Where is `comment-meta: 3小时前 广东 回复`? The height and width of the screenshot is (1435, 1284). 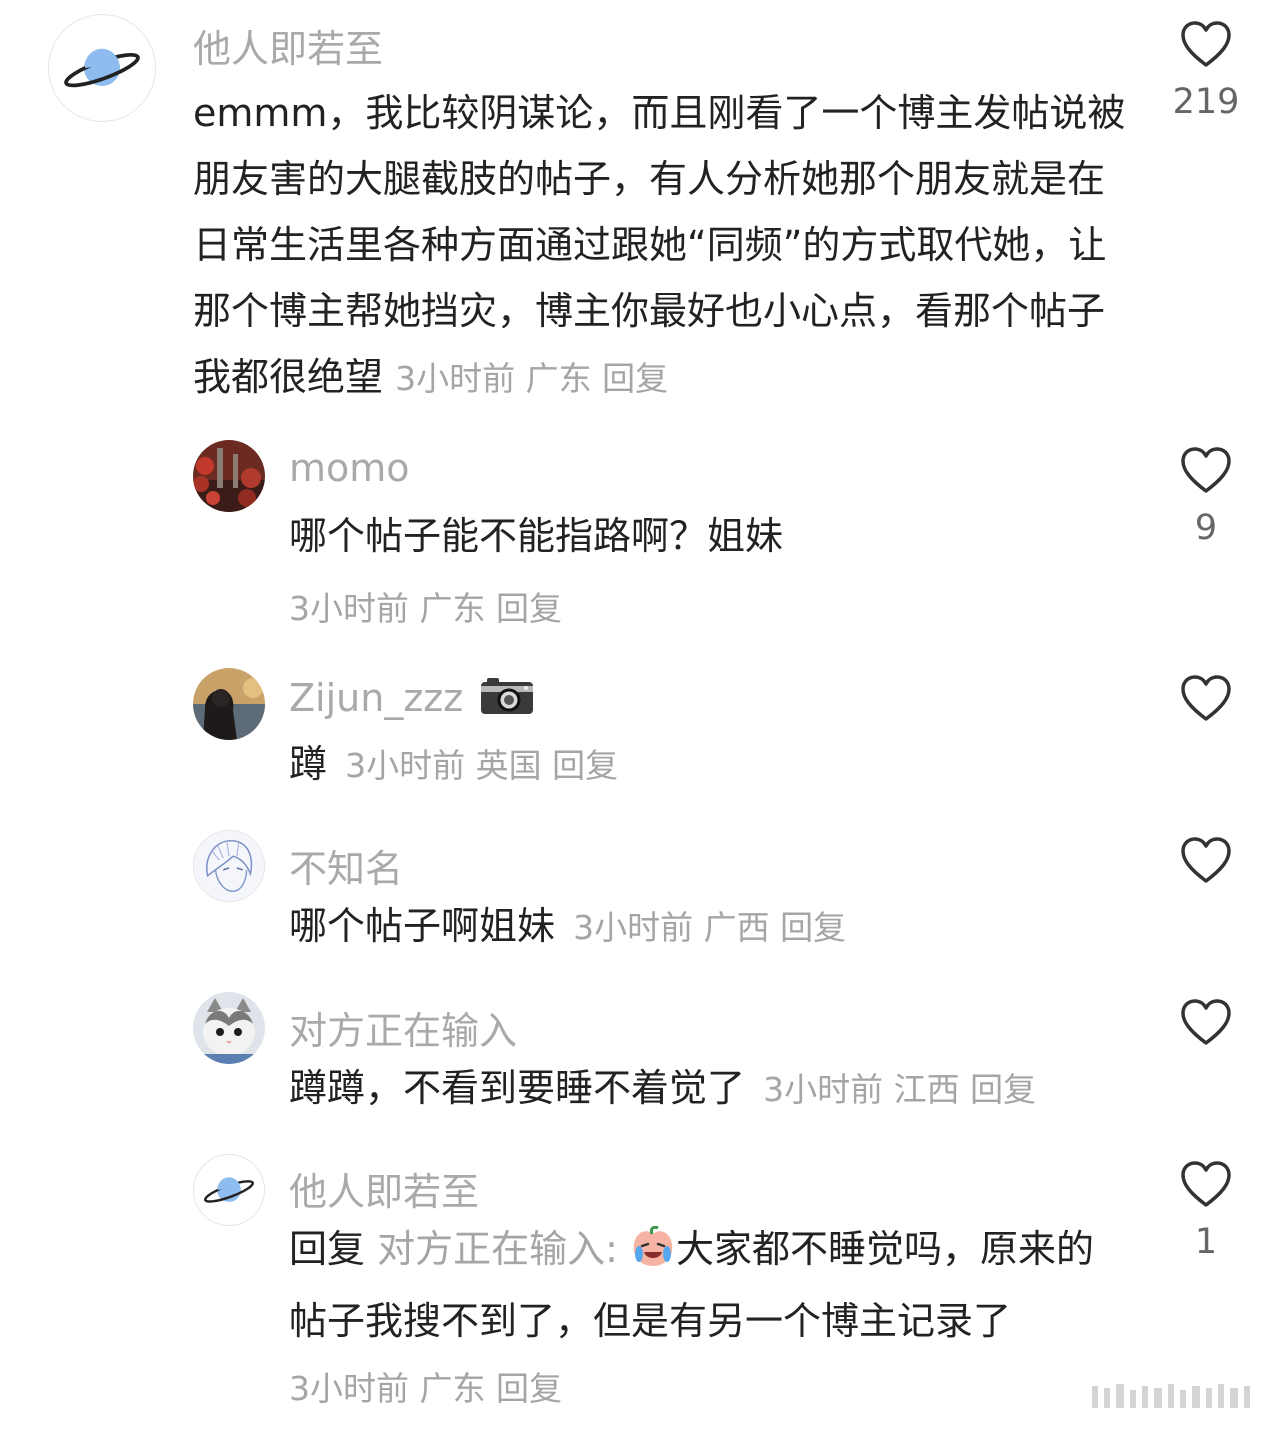 comment-meta: 3小时前 广东 回复 is located at coordinates (531, 378).